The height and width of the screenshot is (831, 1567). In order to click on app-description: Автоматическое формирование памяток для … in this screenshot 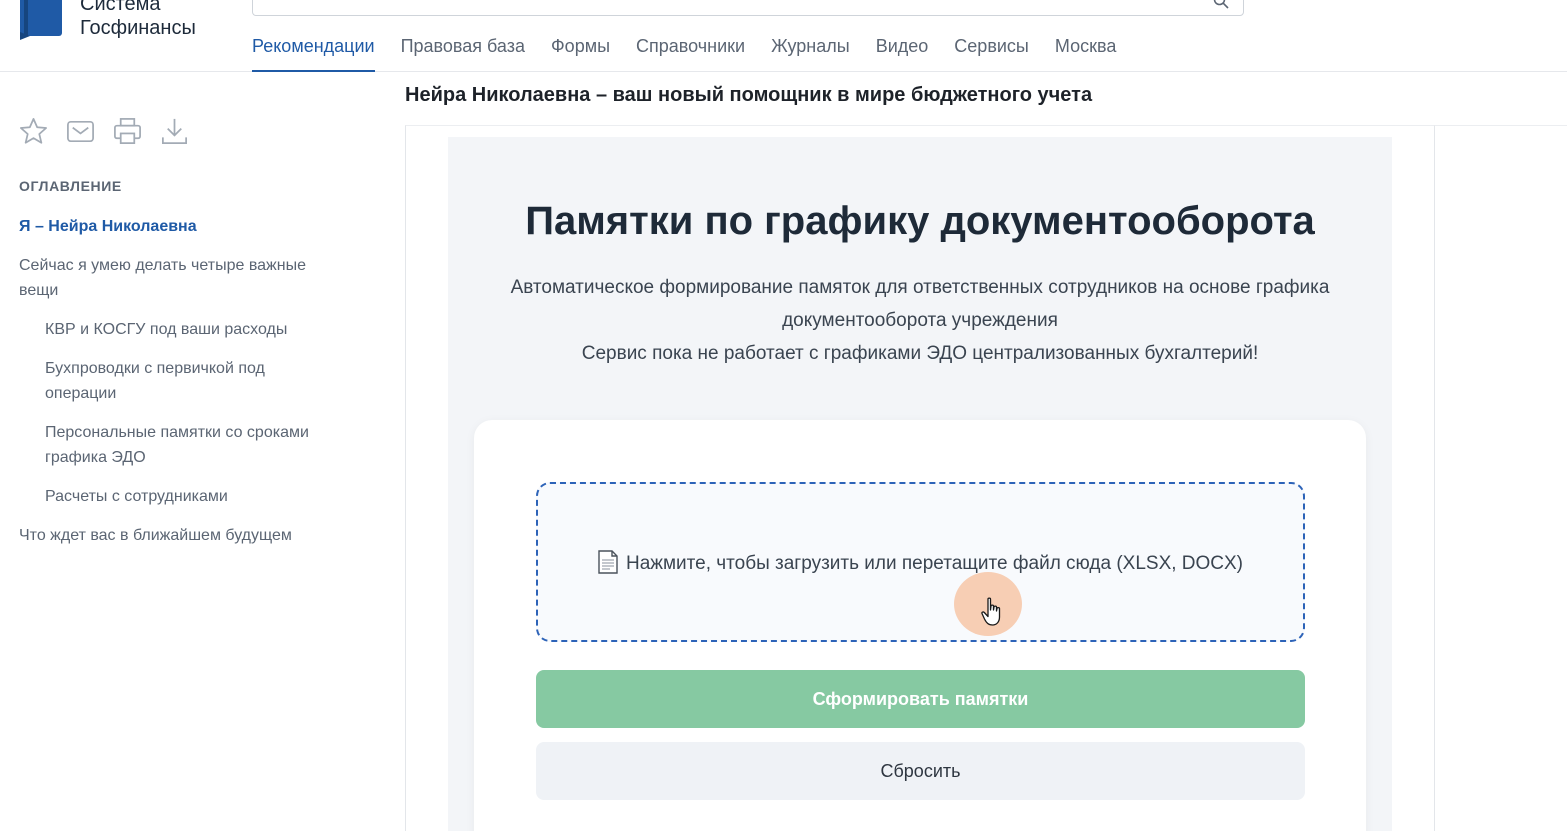, I will do `click(920, 304)`.